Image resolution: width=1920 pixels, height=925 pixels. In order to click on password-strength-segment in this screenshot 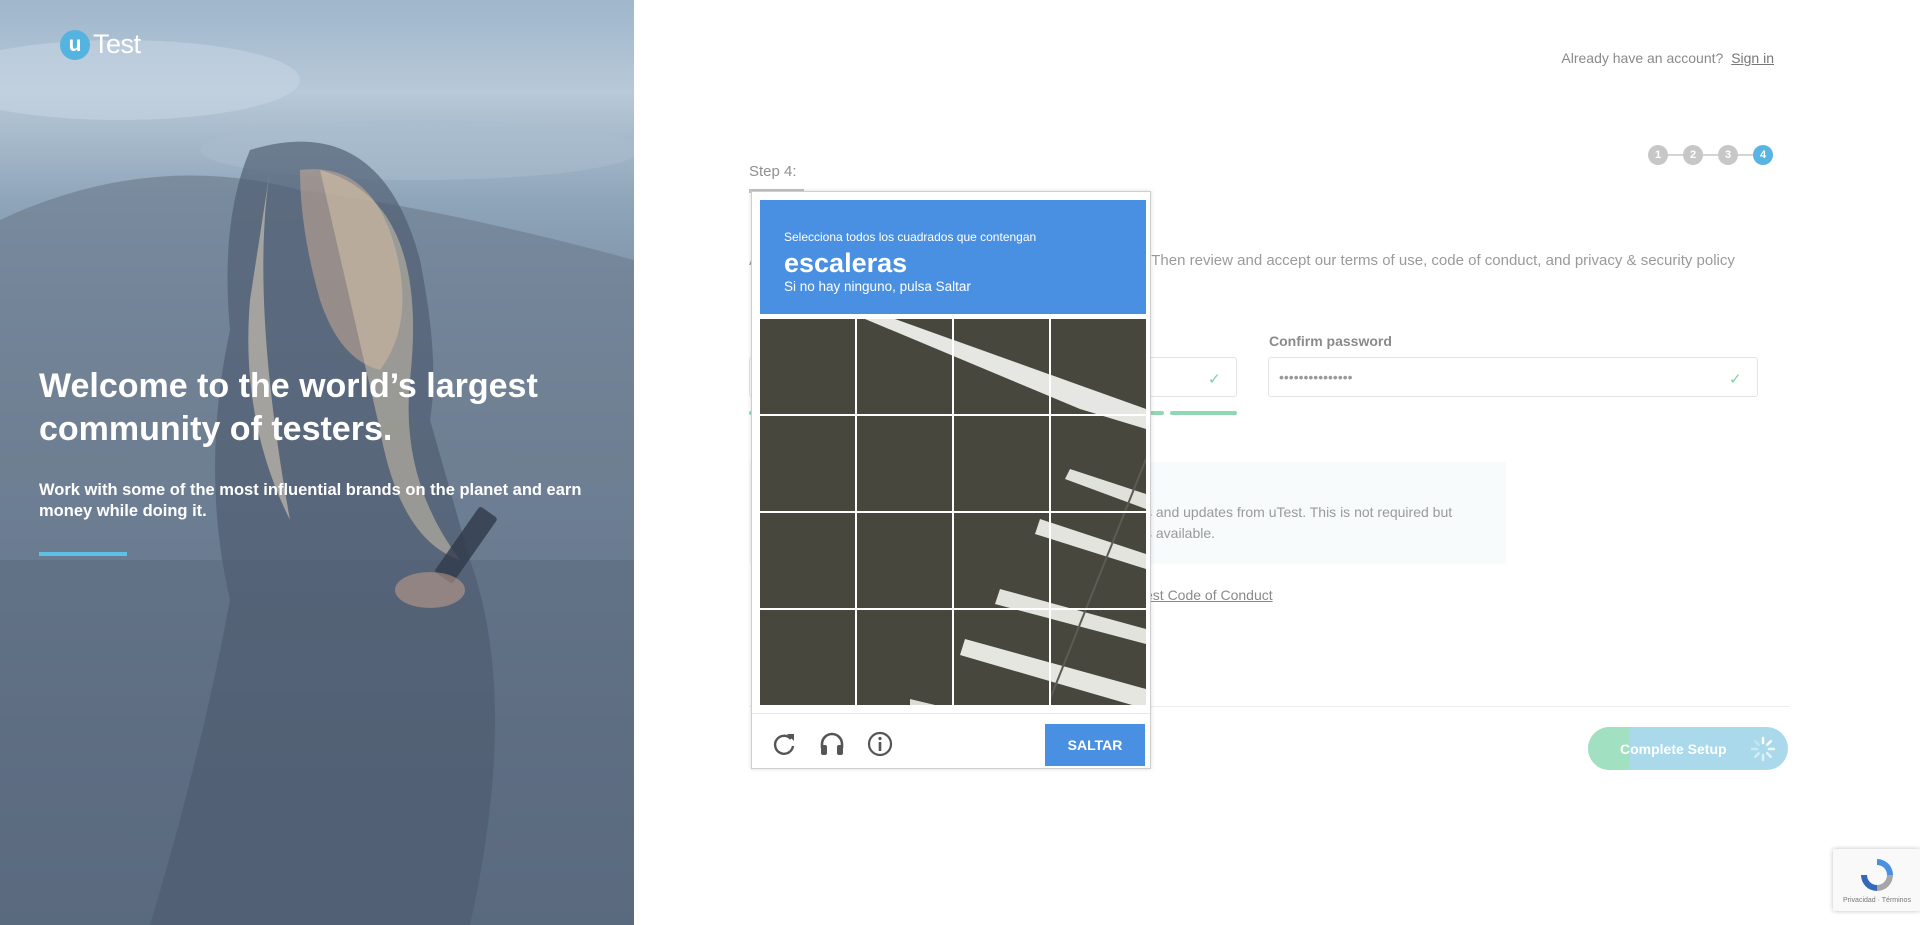, I will do `click(1203, 413)`.